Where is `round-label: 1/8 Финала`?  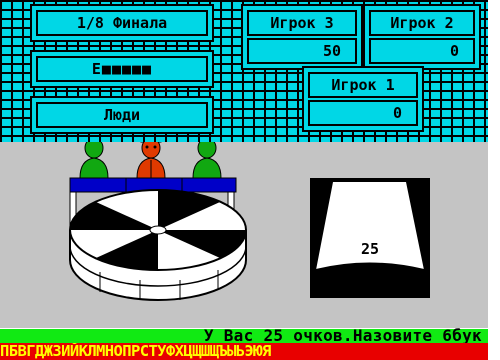 round-label: 1/8 Финала is located at coordinates (122, 23).